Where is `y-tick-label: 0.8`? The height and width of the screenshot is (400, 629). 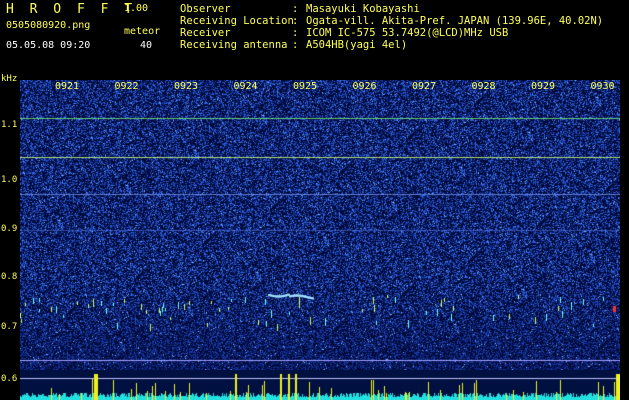
y-tick-label: 0.8 is located at coordinates (9, 277).